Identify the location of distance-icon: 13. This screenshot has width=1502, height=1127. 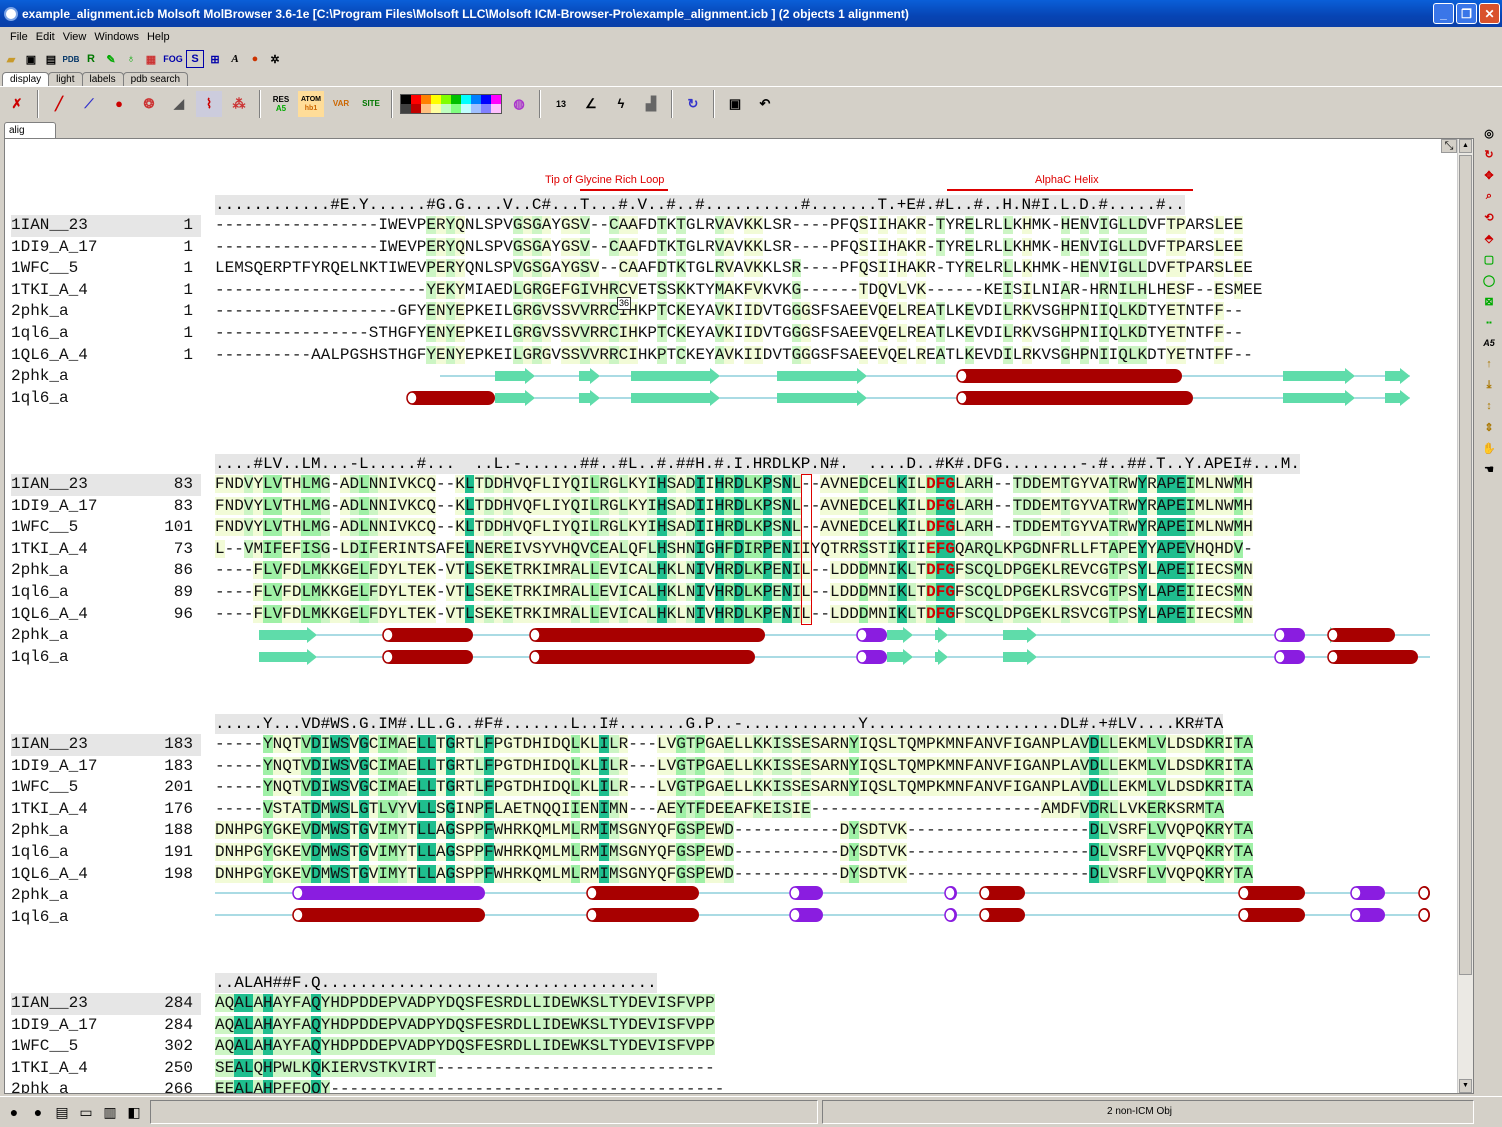
(561, 104).